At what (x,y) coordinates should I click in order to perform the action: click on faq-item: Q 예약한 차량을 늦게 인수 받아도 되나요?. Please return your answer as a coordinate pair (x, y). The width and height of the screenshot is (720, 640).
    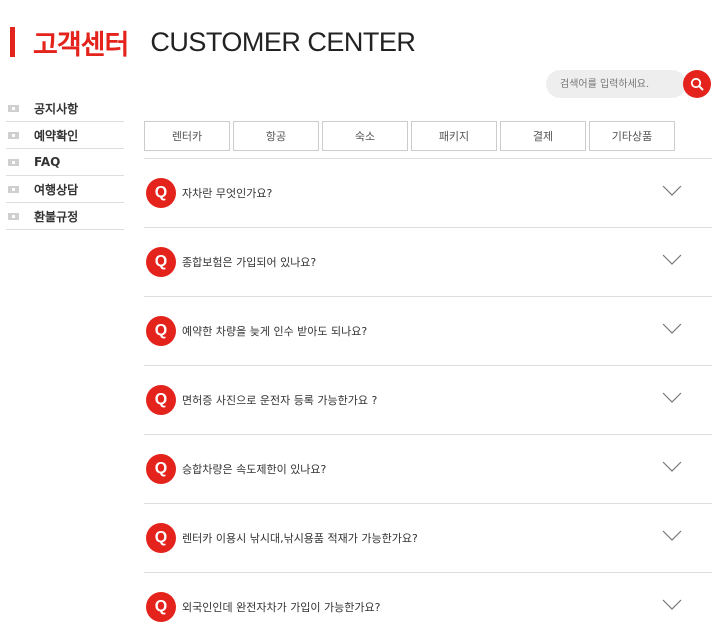
    Looking at the image, I should click on (428, 331).